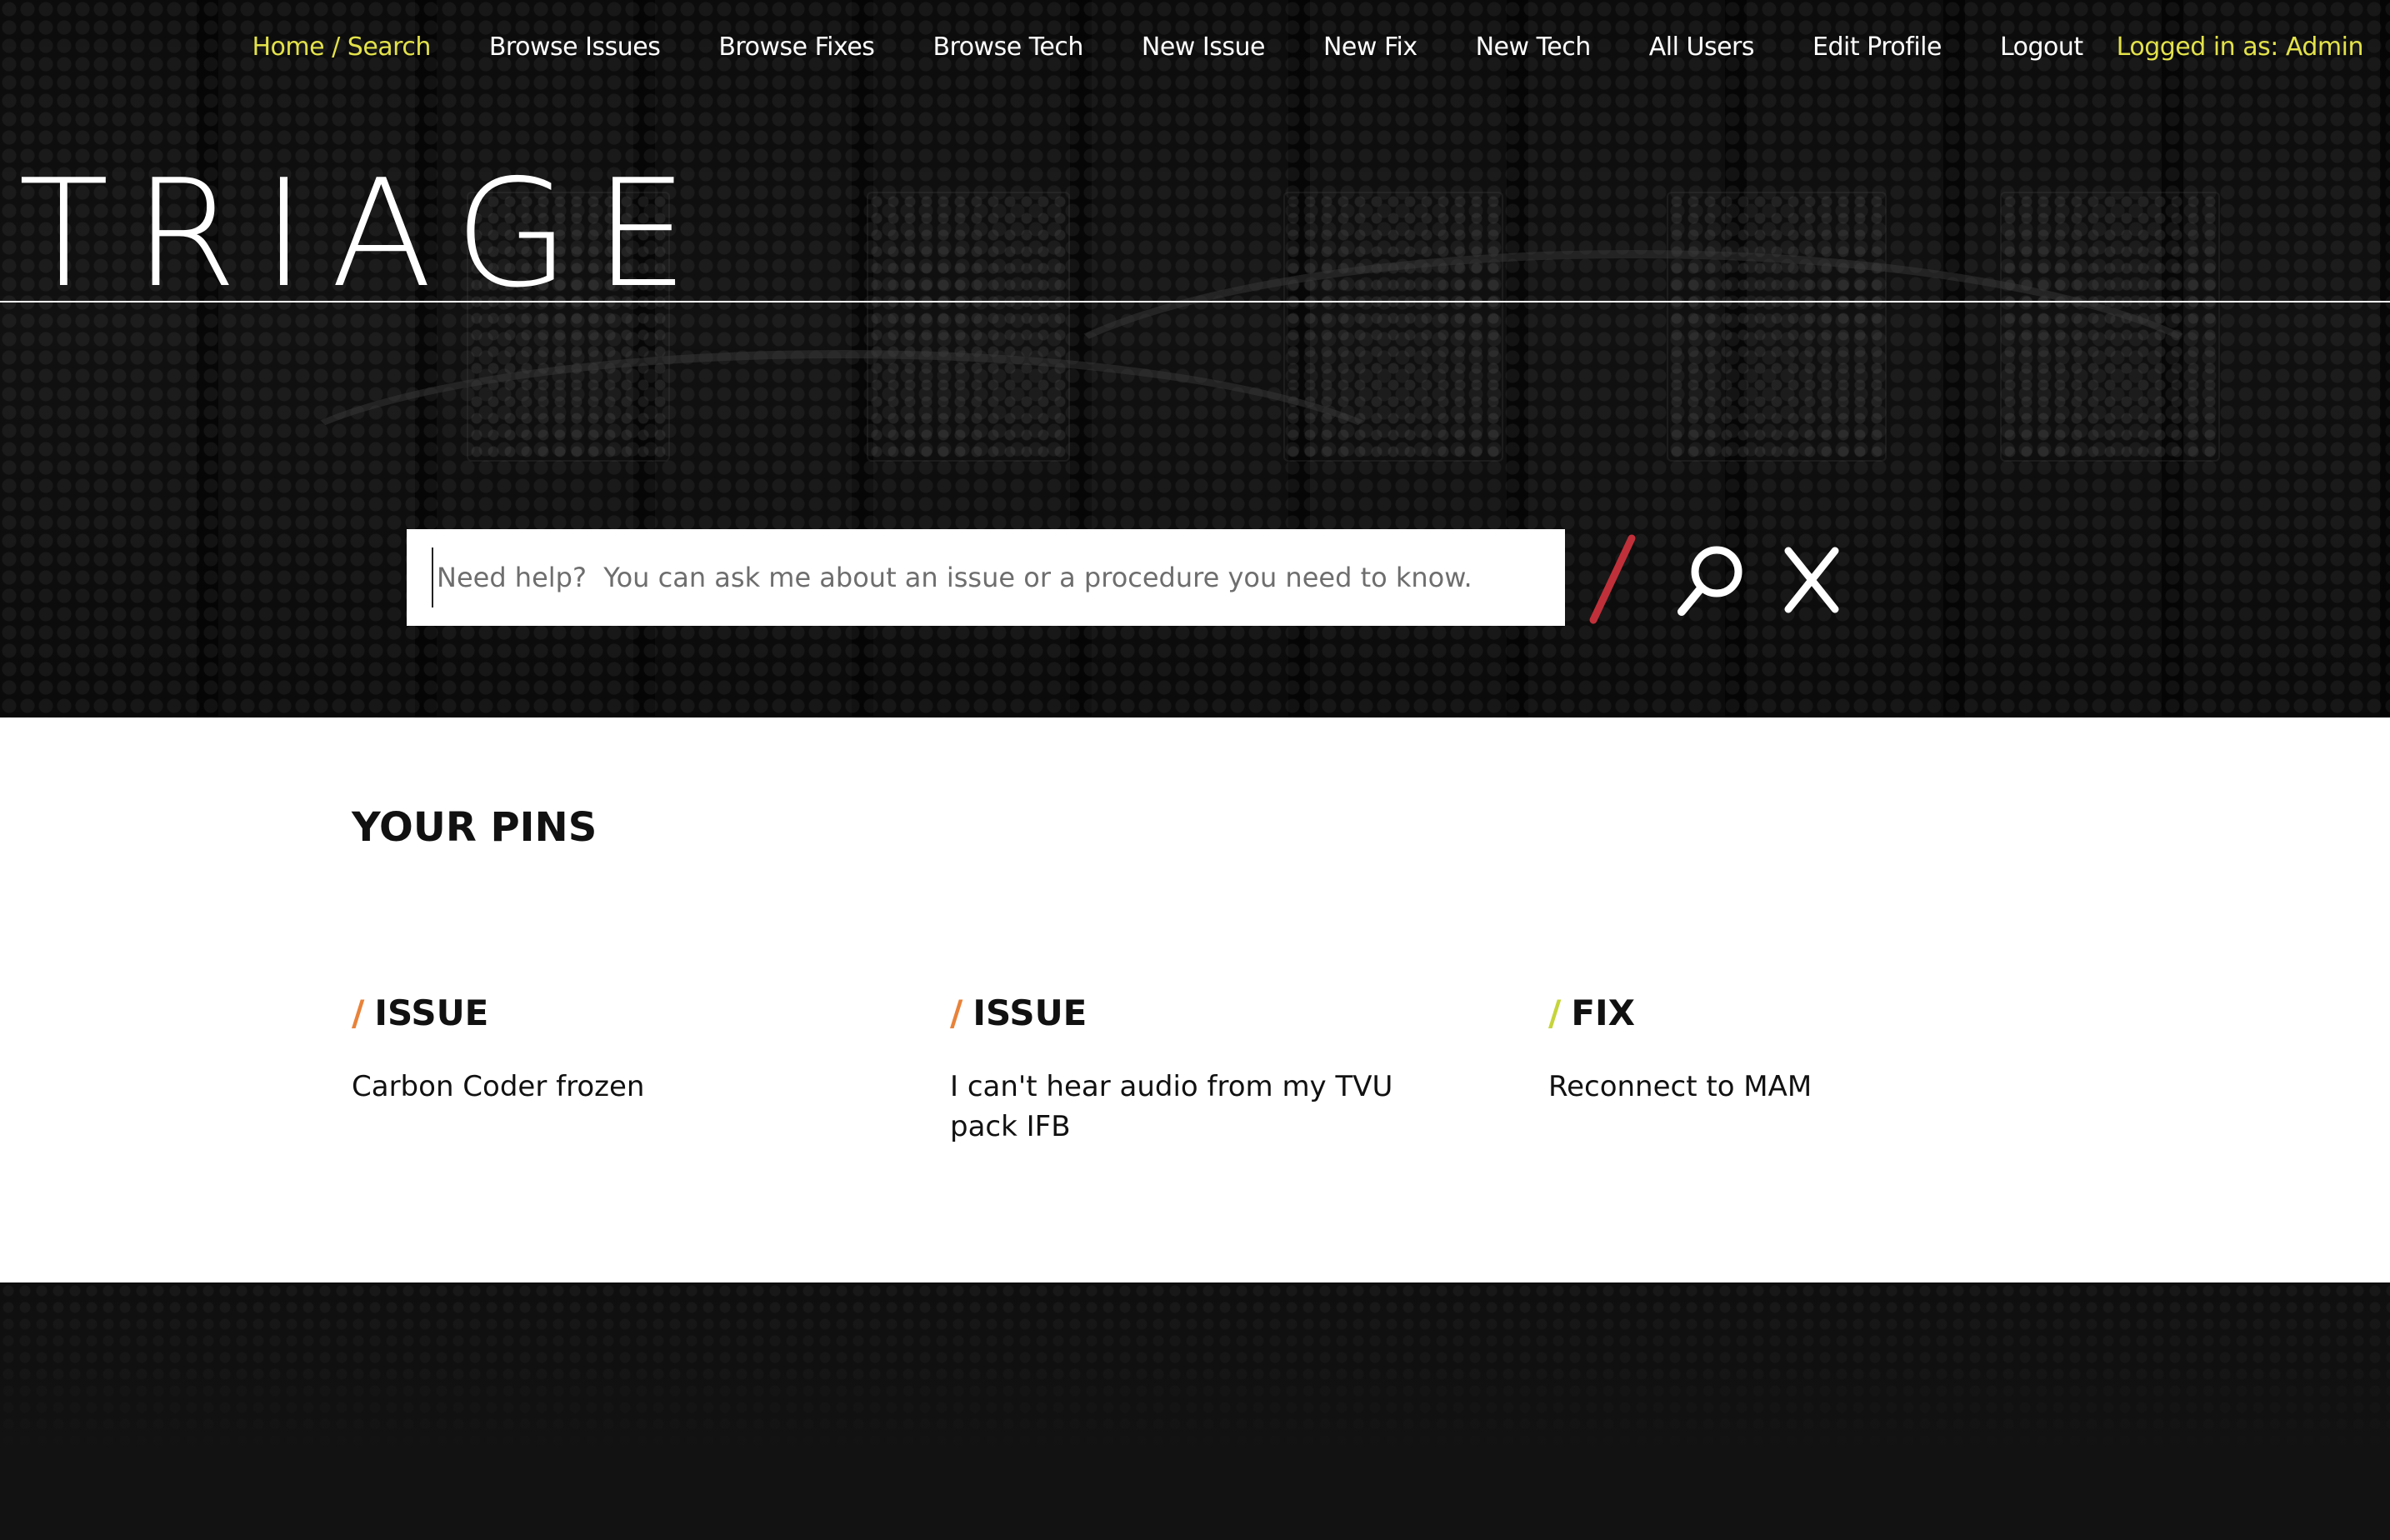 This screenshot has height=1540, width=2390. Describe the element at coordinates (1702, 47) in the screenshot. I see `nav-all-users: All Users` at that location.